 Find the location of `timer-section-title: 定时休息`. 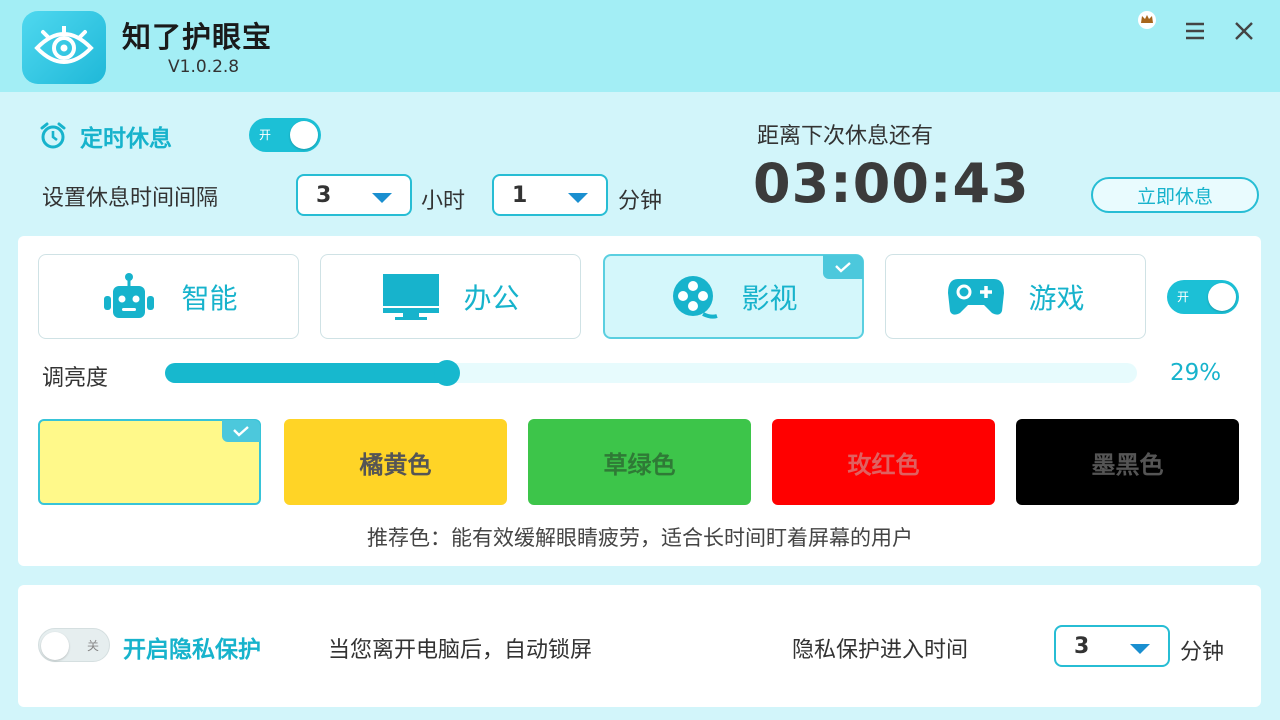

timer-section-title: 定时休息 is located at coordinates (105, 136).